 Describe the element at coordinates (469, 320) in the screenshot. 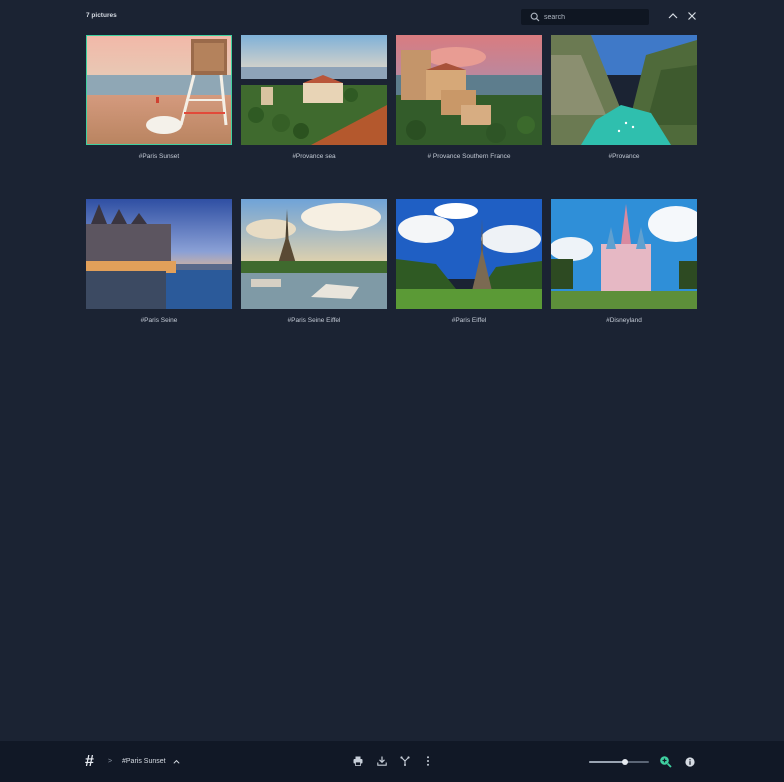

I see `photo-caption: #Paris Eiffel` at that location.